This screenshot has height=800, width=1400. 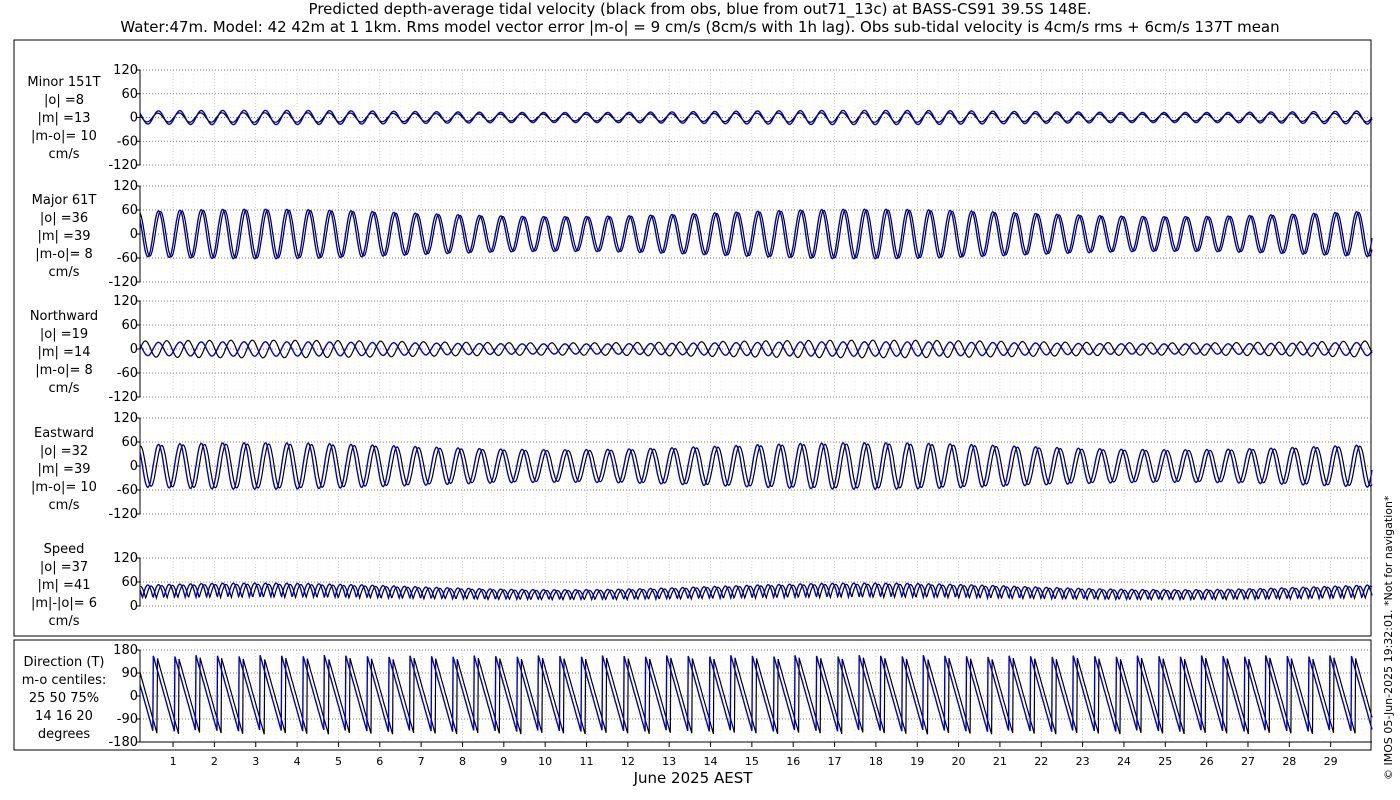 What do you see at coordinates (64, 334) in the screenshot?
I see `panel-label-line: |o| =19` at bounding box center [64, 334].